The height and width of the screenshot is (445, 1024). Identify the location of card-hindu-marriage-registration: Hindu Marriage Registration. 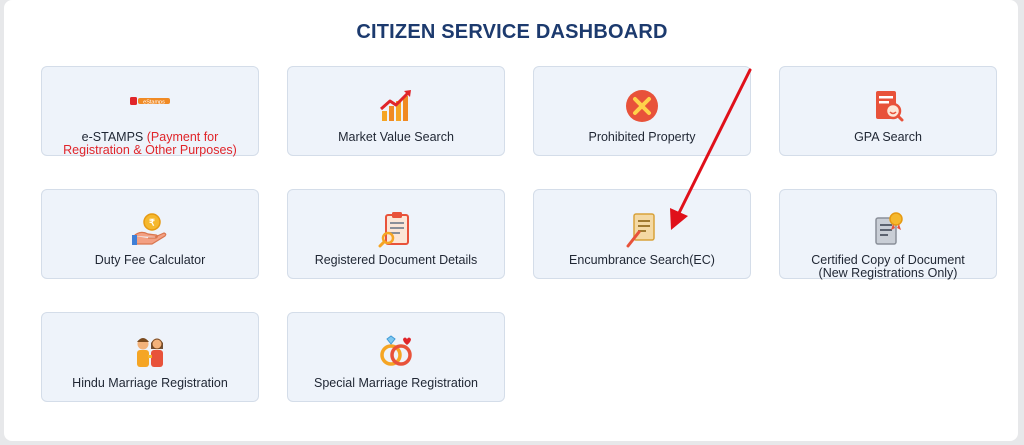
(150, 357).